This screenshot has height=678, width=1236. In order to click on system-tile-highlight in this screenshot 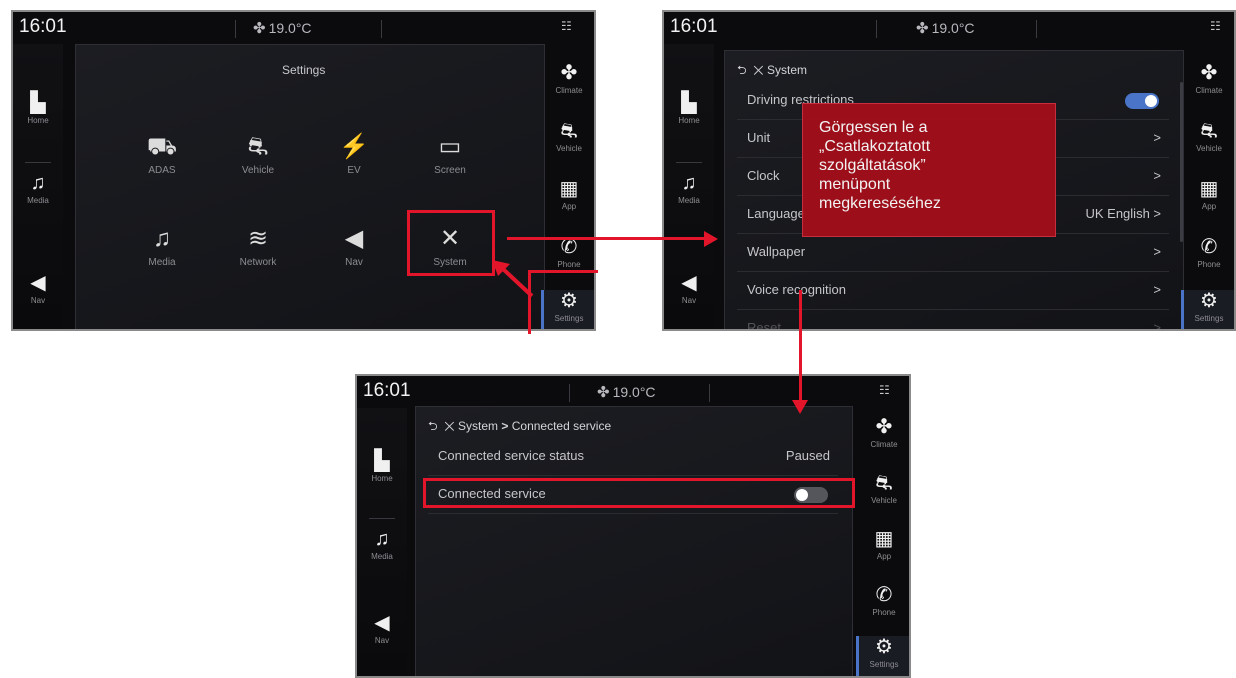, I will do `click(451, 243)`.